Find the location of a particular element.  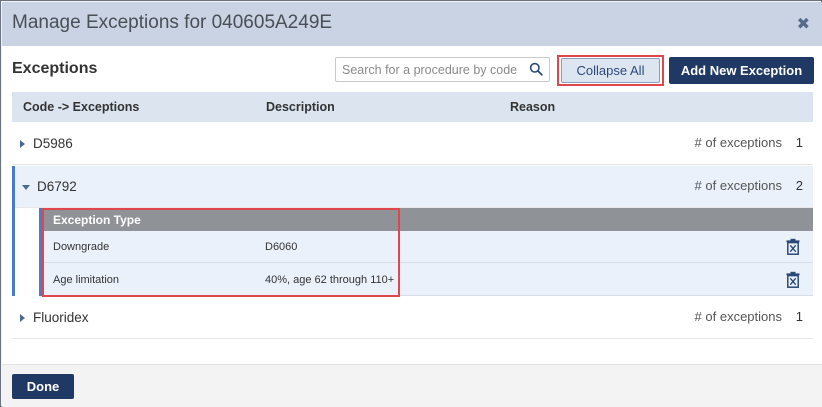

collapse-caret-icon is located at coordinates (26, 187).